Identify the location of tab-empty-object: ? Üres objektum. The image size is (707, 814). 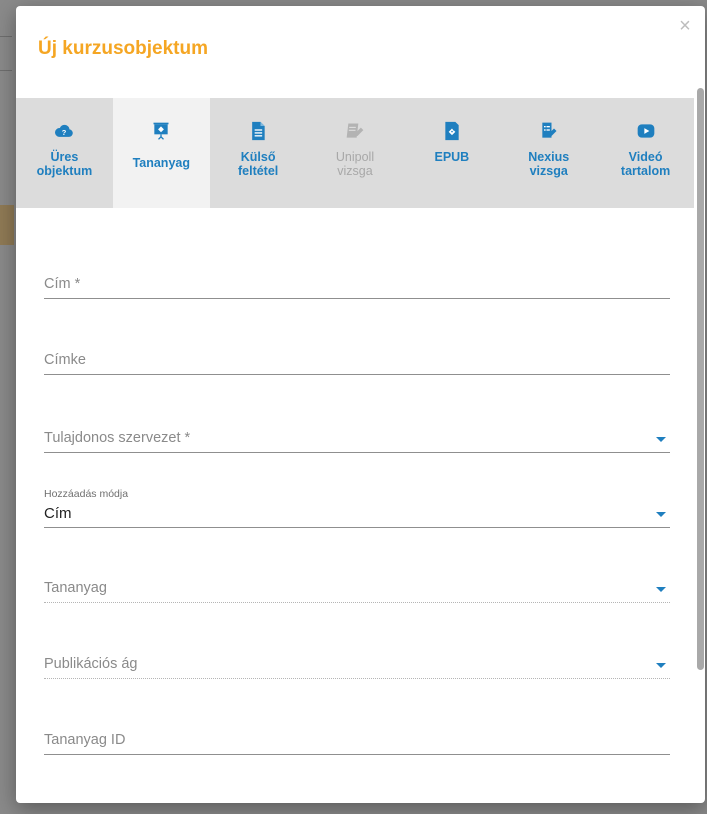
(64, 153).